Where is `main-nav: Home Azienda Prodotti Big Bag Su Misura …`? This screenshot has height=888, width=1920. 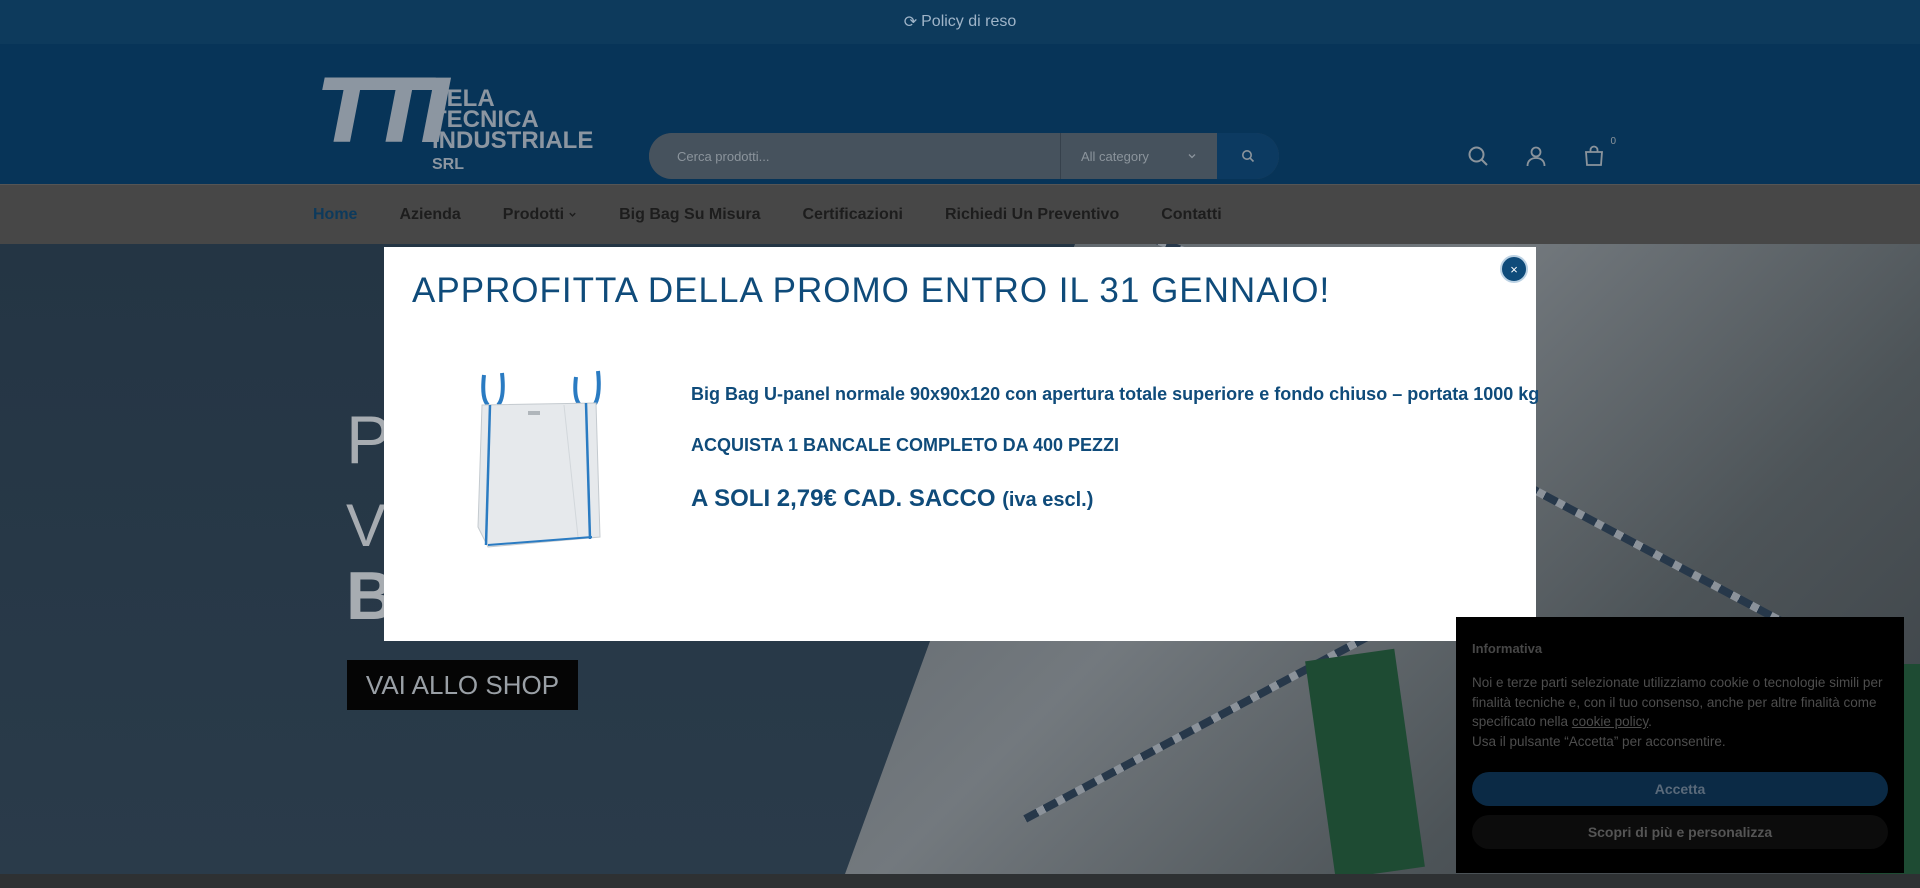 main-nav: Home Azienda Prodotti Big Bag Su Misura … is located at coordinates (960, 214).